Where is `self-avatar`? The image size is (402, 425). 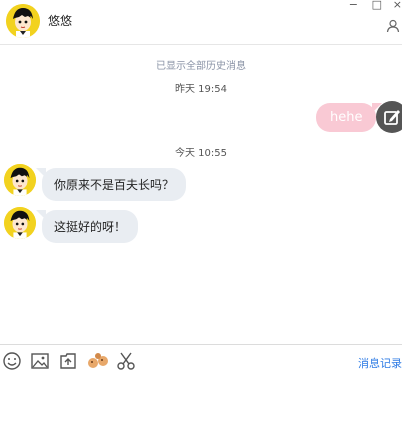
self-avatar is located at coordinates (389, 117).